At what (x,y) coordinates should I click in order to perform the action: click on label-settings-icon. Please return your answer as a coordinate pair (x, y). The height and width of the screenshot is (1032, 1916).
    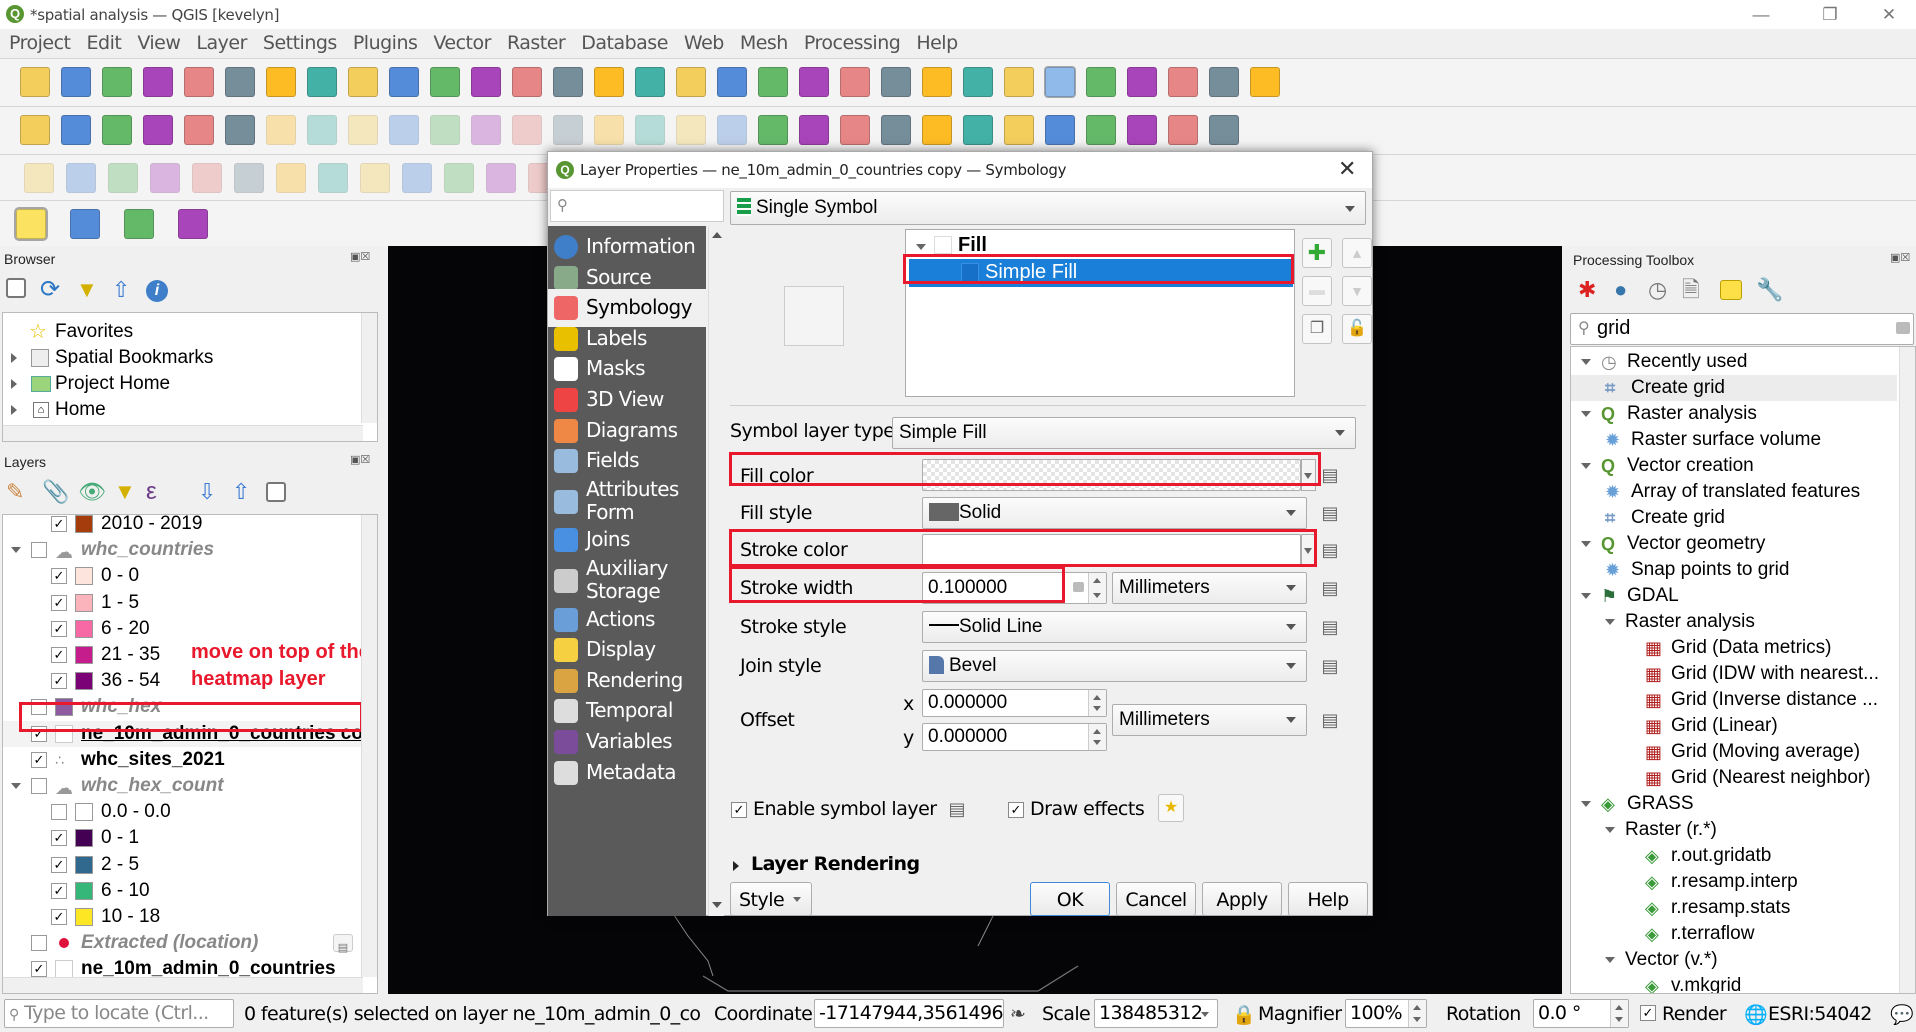
    Looking at the image, I should click on (773, 130).